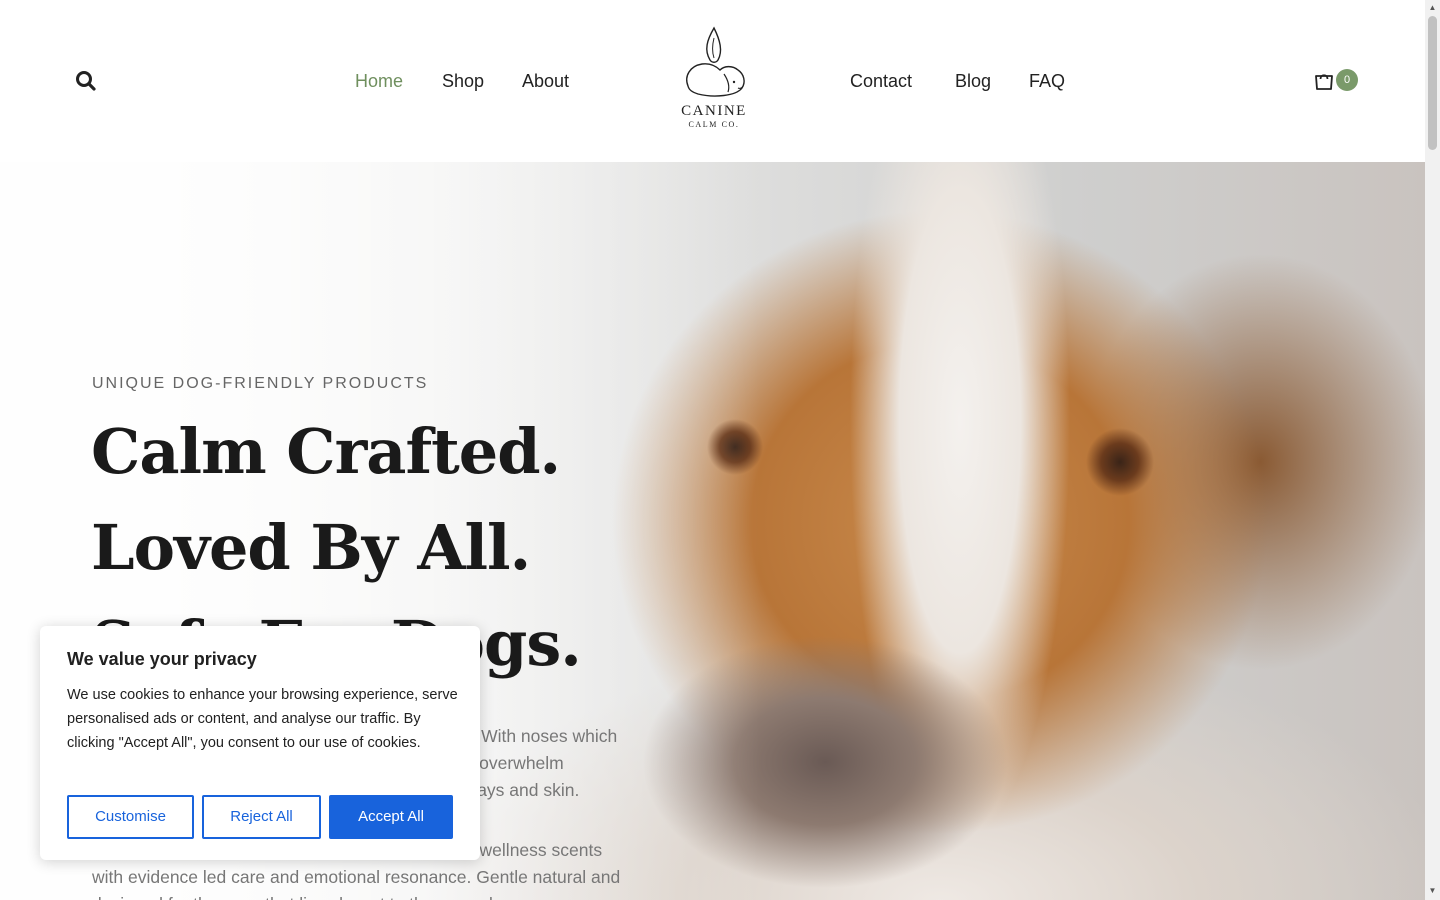 Image resolution: width=1440 pixels, height=900 pixels. I want to click on nav-about: About, so click(545, 81).